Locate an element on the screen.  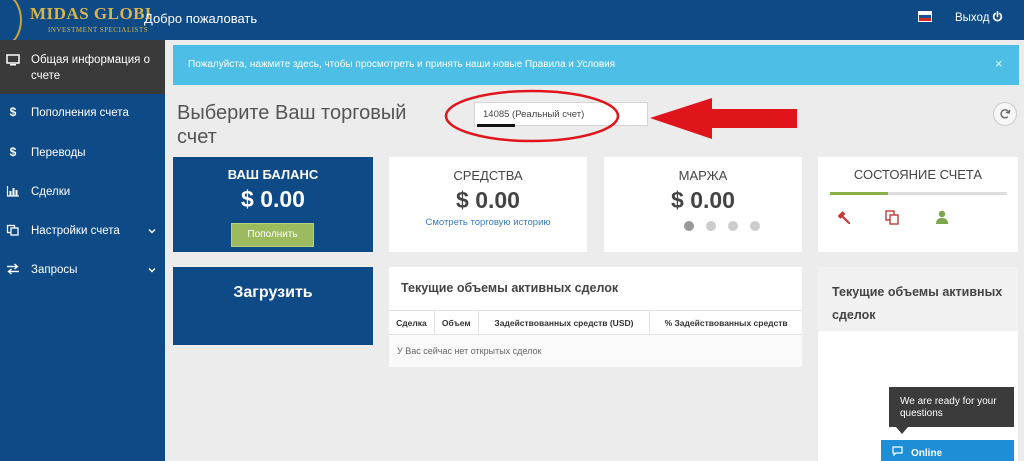
margin-title: МАРЖА is located at coordinates (703, 175).